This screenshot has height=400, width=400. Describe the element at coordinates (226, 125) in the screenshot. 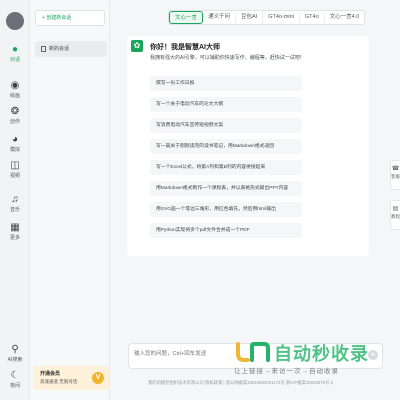

I see `suggestion-item: 写消费电动汽车宣传短视频文案` at that location.